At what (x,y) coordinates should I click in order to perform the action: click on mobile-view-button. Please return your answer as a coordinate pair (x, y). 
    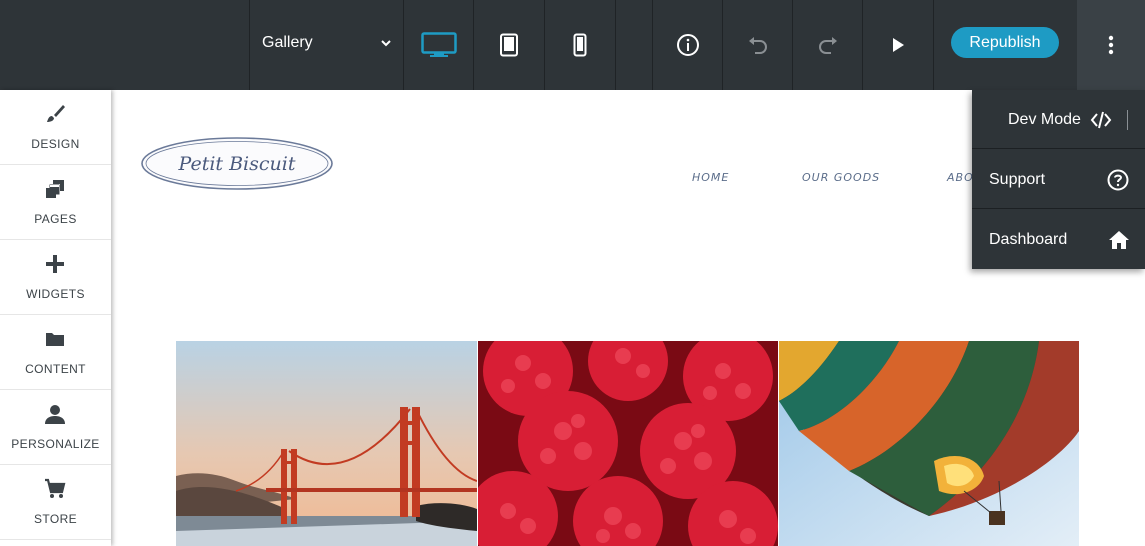
    Looking at the image, I should click on (580, 45).